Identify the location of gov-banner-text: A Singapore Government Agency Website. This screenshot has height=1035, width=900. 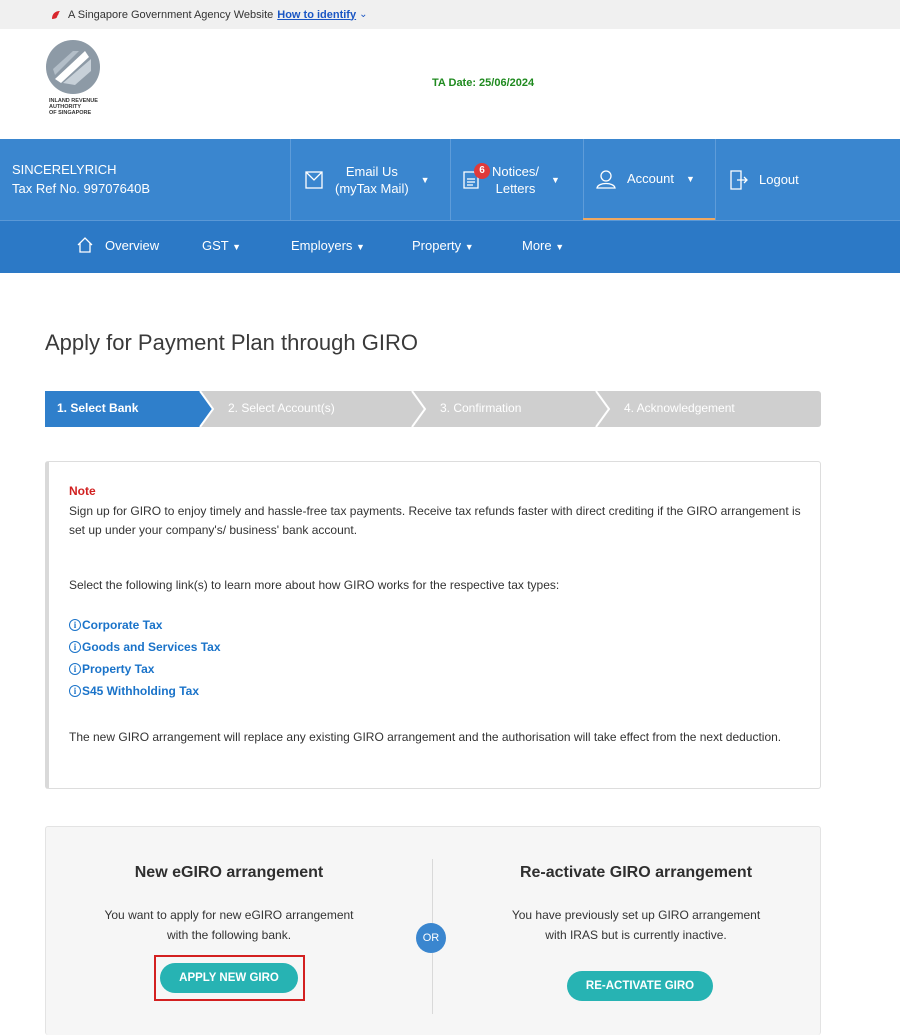
(171, 14).